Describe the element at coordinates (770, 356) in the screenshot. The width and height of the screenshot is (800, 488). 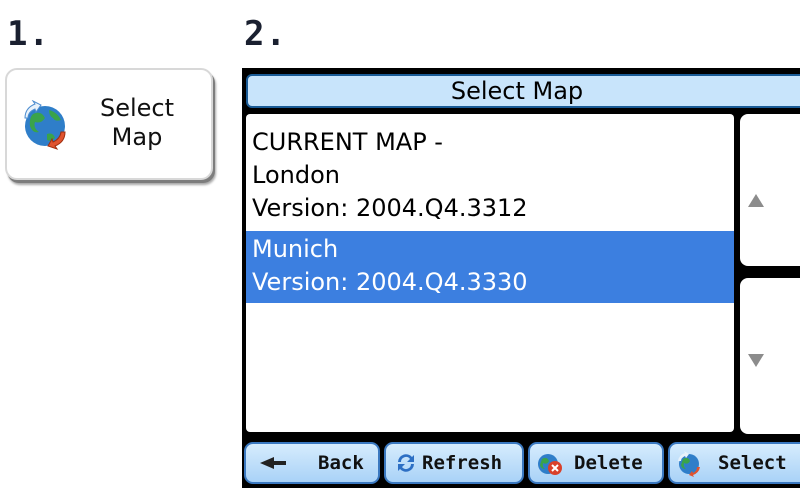
I see `scroll-down-button` at that location.